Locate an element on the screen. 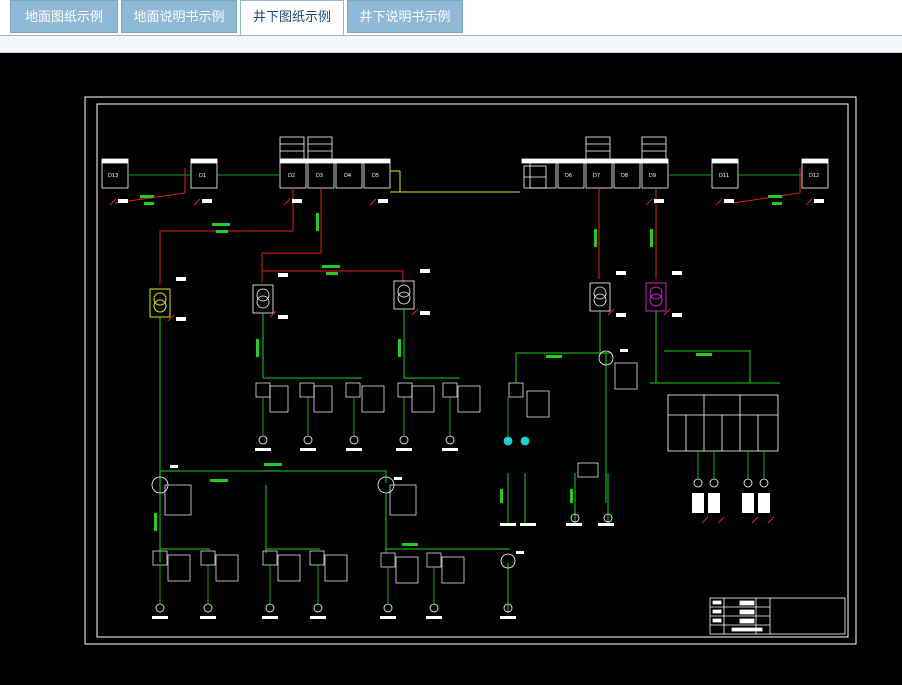 This screenshot has height=685, width=902. cabinet-label-d7: D7 is located at coordinates (596, 176).